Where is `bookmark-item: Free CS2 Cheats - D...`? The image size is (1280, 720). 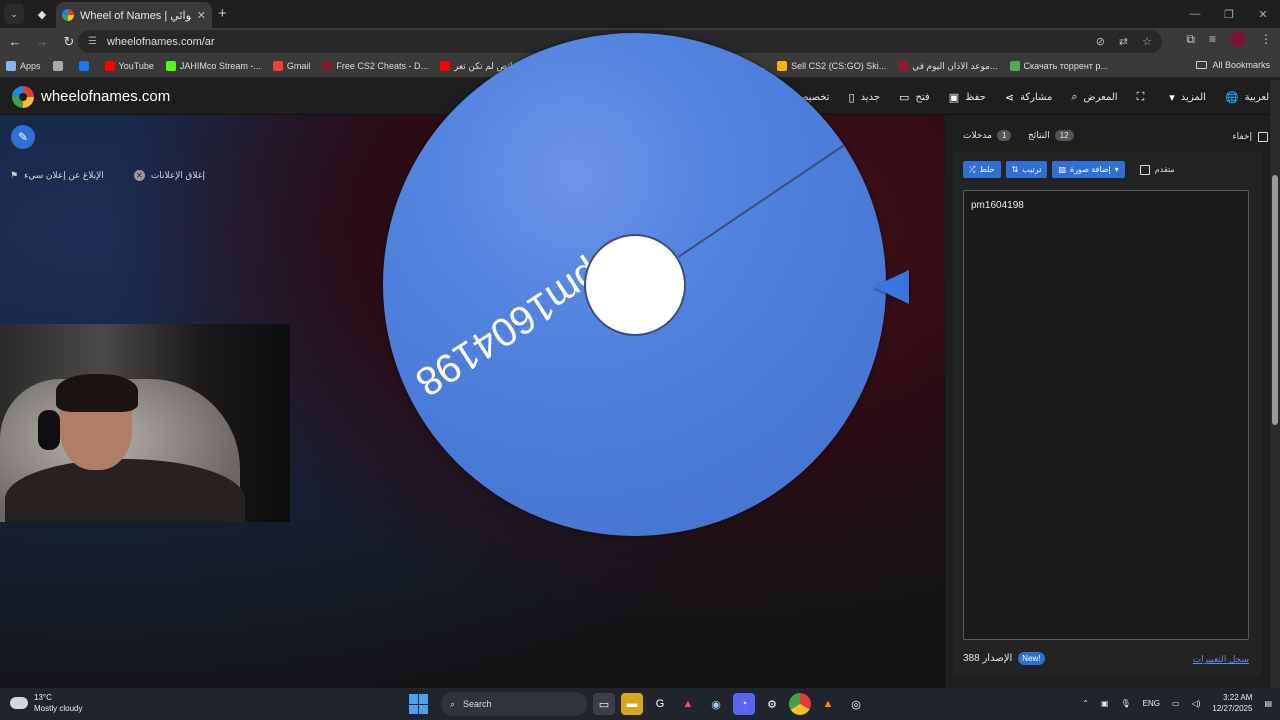 bookmark-item: Free CS2 Cheats - D... is located at coordinates (375, 66).